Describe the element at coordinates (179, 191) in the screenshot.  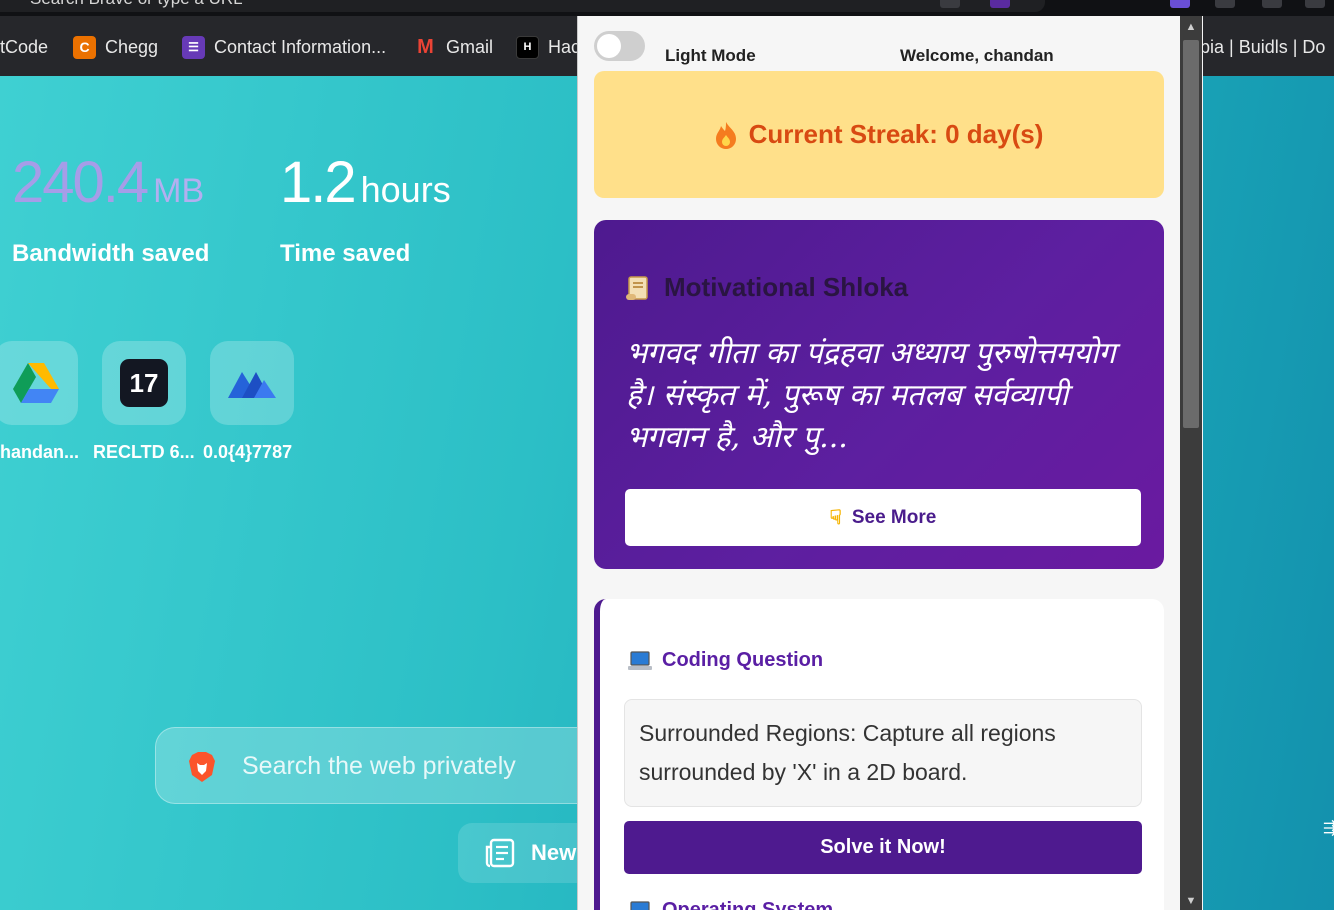
I see `bandwidth-unit: MB` at that location.